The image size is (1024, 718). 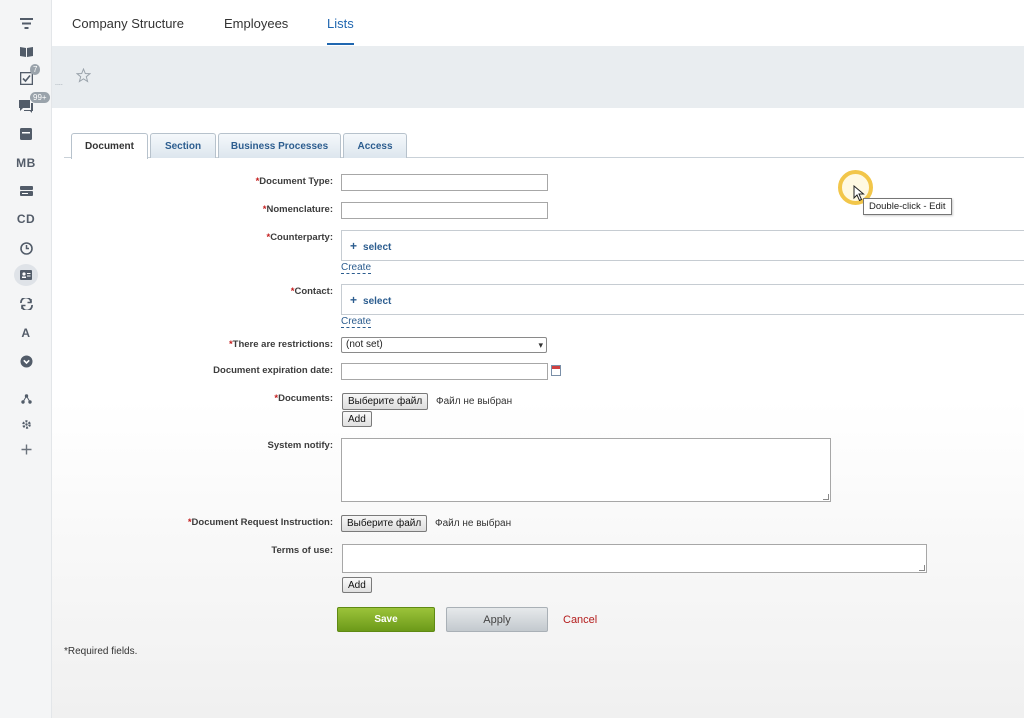 What do you see at coordinates (634, 558) in the screenshot?
I see `terms-of-use-textarea` at bounding box center [634, 558].